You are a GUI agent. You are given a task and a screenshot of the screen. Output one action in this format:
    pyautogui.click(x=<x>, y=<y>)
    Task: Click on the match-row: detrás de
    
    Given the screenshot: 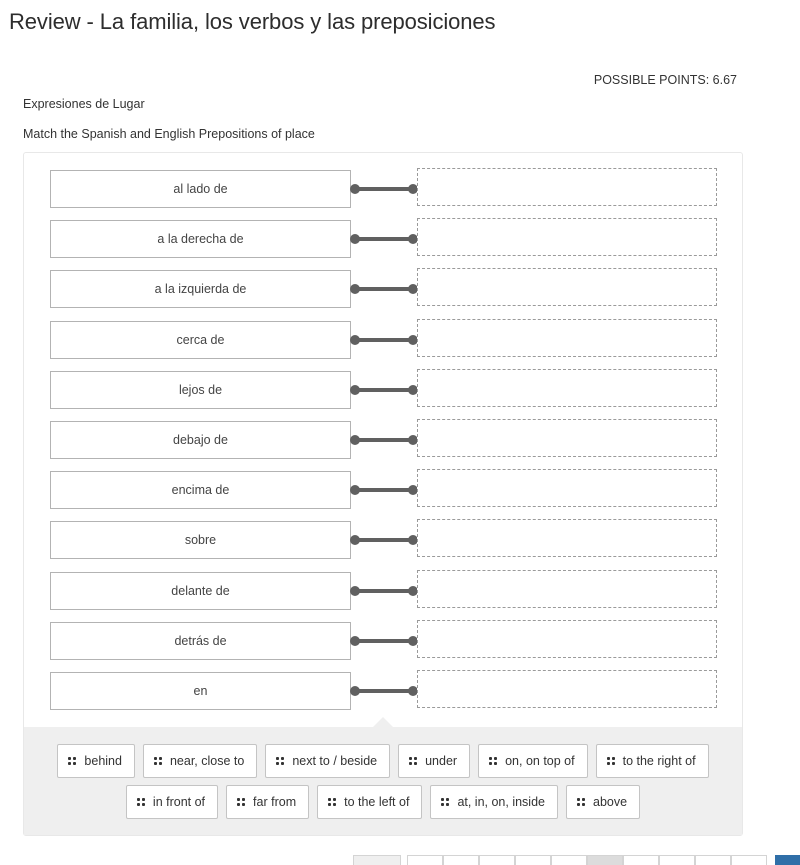 What is the action you would take?
    pyautogui.click(x=384, y=639)
    